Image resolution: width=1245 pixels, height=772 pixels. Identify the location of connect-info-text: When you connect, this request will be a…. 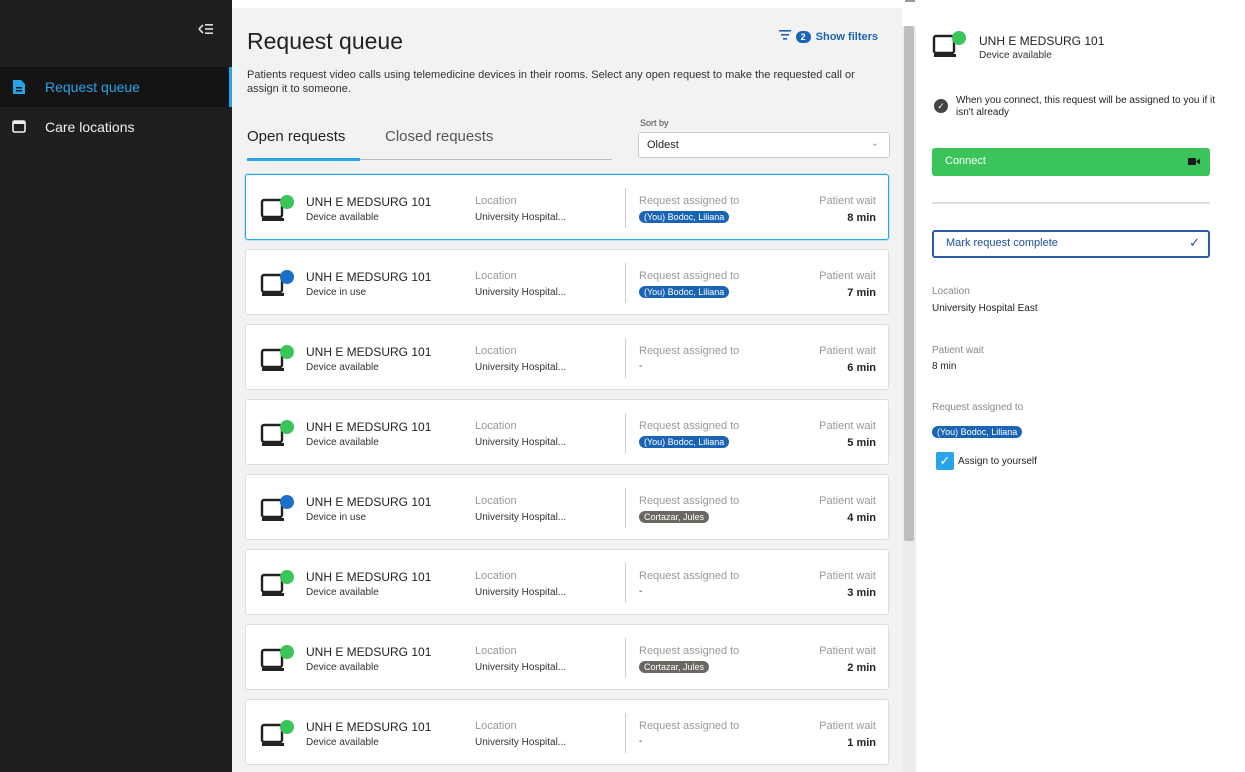
(1086, 106).